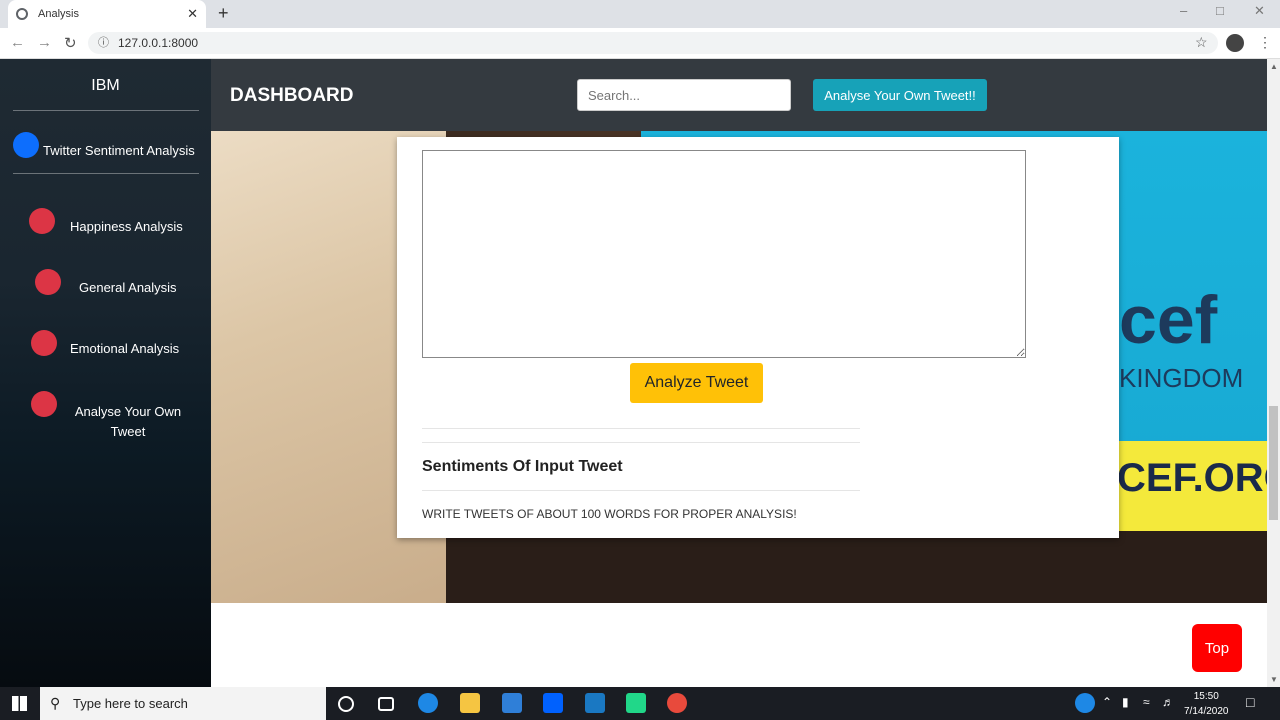 The width and height of the screenshot is (1280, 720). I want to click on vscode-icon, so click(595, 703).